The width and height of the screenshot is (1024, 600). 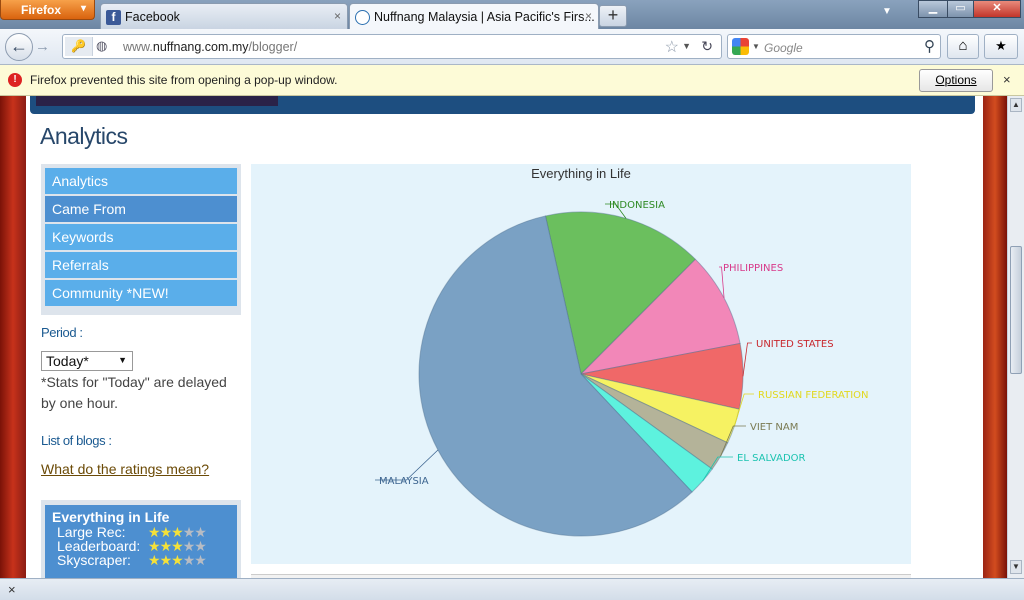 I want to click on pie-label: RUSSIAN FEDERATION, so click(x=813, y=395).